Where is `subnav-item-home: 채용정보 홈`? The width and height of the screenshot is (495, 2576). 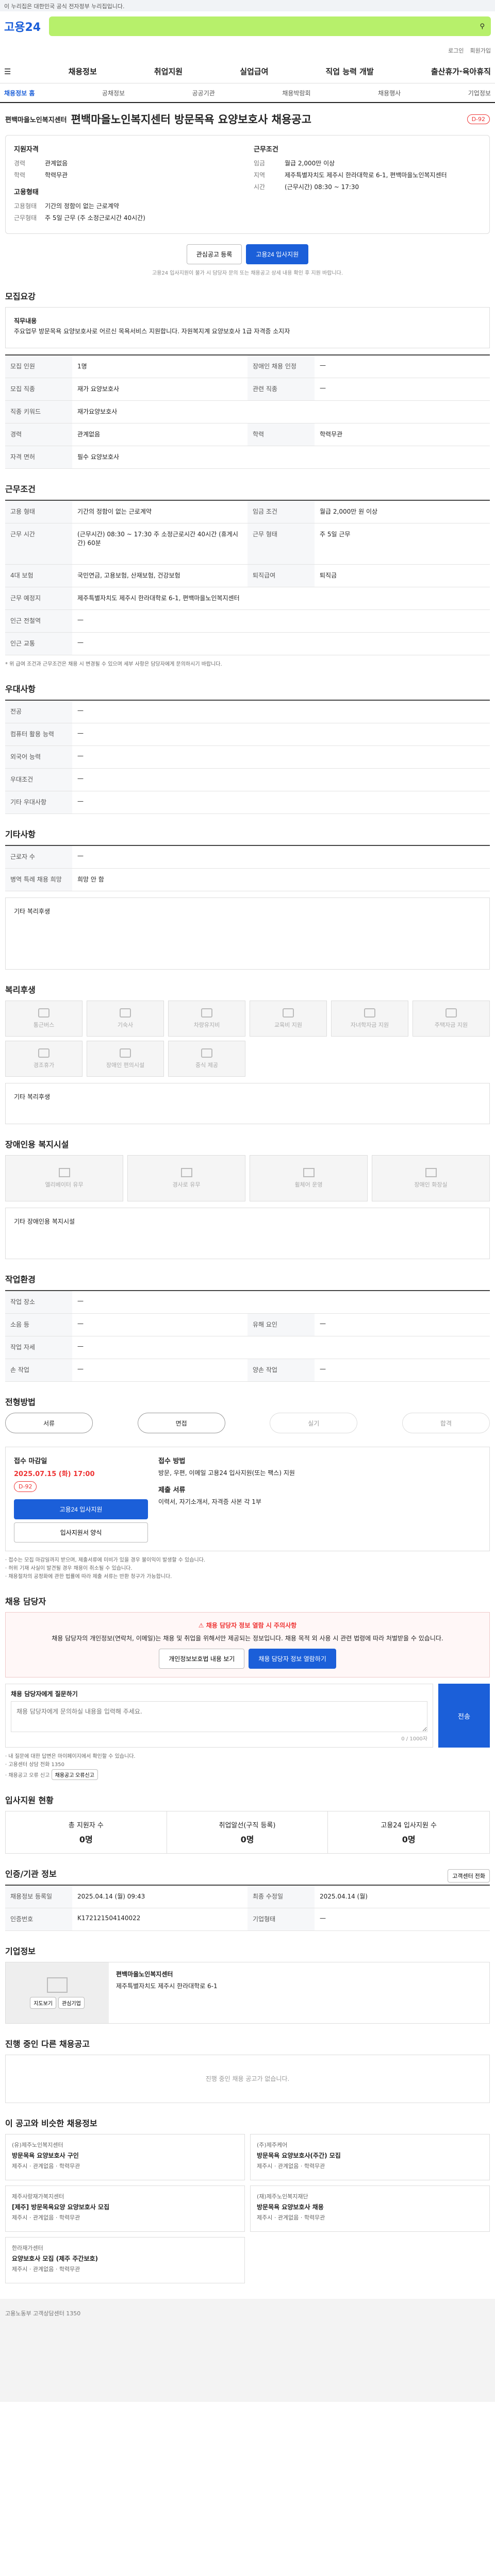
subnav-item-home: 채용정보 홈 is located at coordinates (19, 93).